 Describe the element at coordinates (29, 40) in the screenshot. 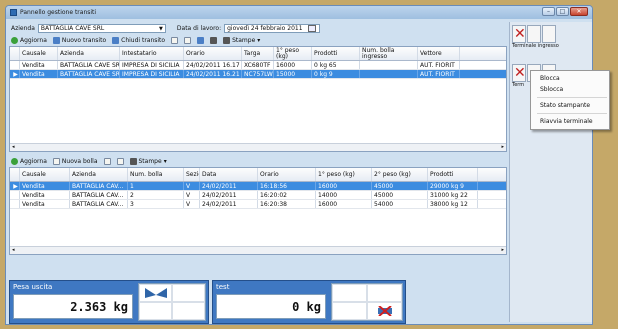

I see `aggiorna-button: Aggiorna` at that location.